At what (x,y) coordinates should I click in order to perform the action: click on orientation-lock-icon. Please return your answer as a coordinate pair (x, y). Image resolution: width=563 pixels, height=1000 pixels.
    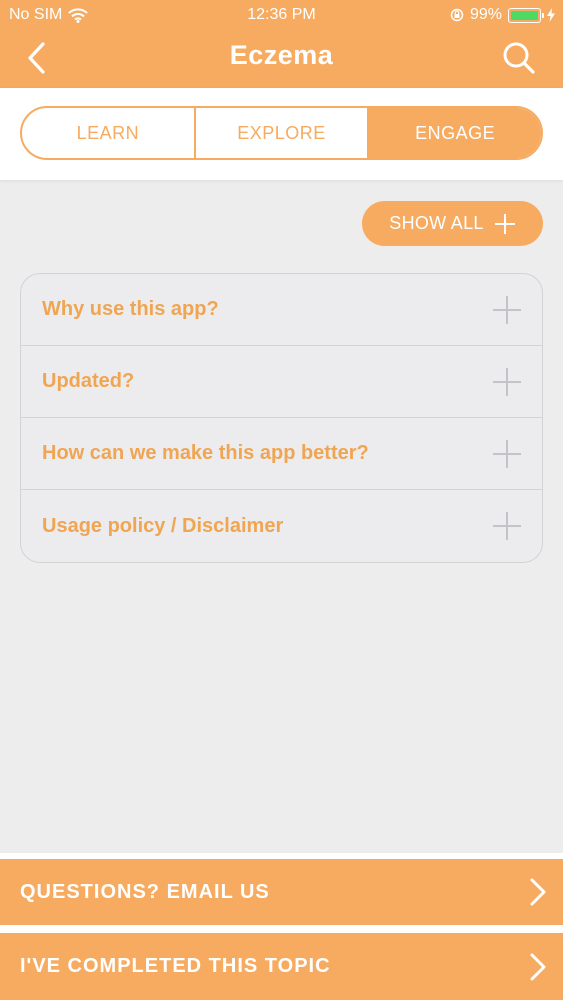
    Looking at the image, I should click on (457, 15).